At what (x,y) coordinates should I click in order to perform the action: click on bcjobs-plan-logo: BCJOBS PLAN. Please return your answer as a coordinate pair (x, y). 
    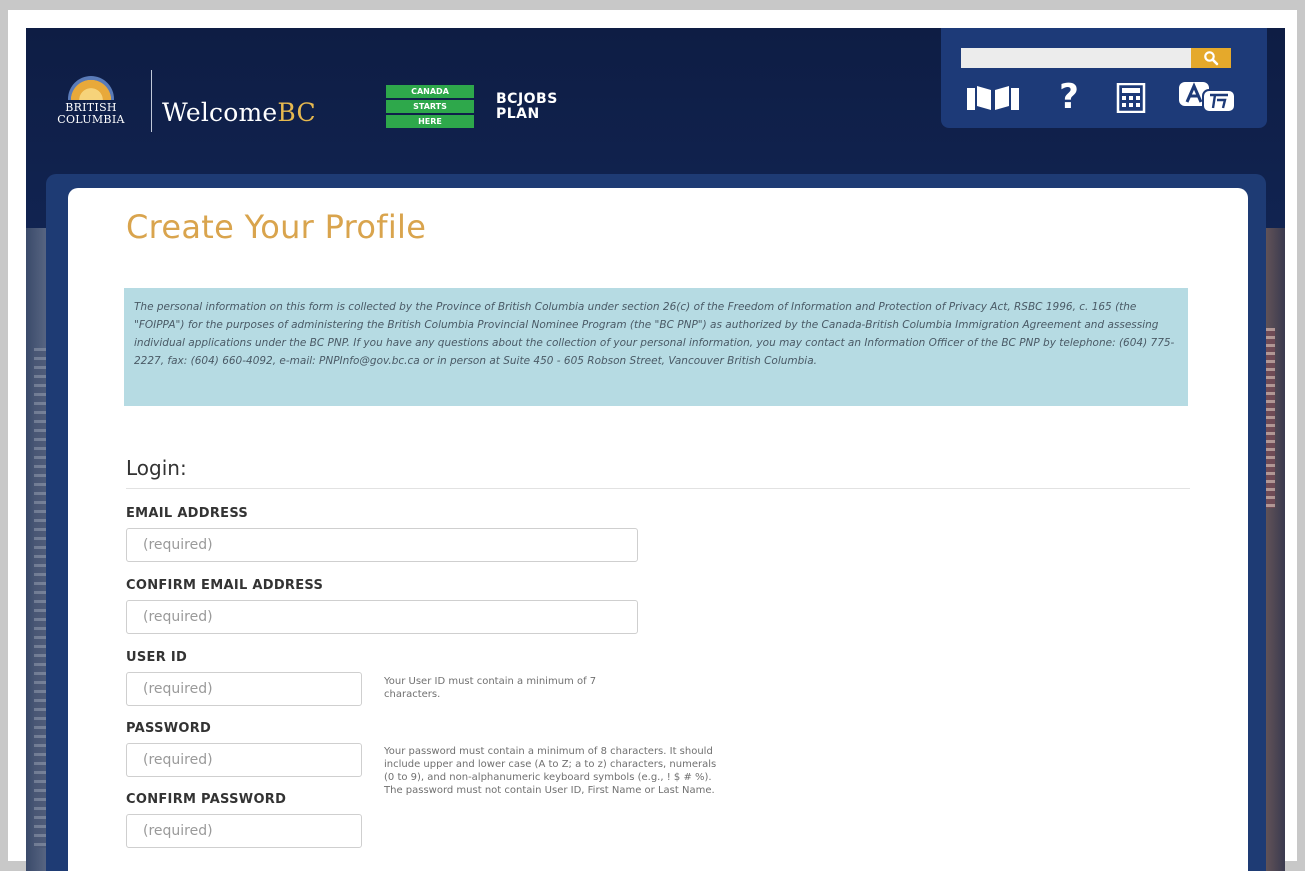
    Looking at the image, I should click on (527, 107).